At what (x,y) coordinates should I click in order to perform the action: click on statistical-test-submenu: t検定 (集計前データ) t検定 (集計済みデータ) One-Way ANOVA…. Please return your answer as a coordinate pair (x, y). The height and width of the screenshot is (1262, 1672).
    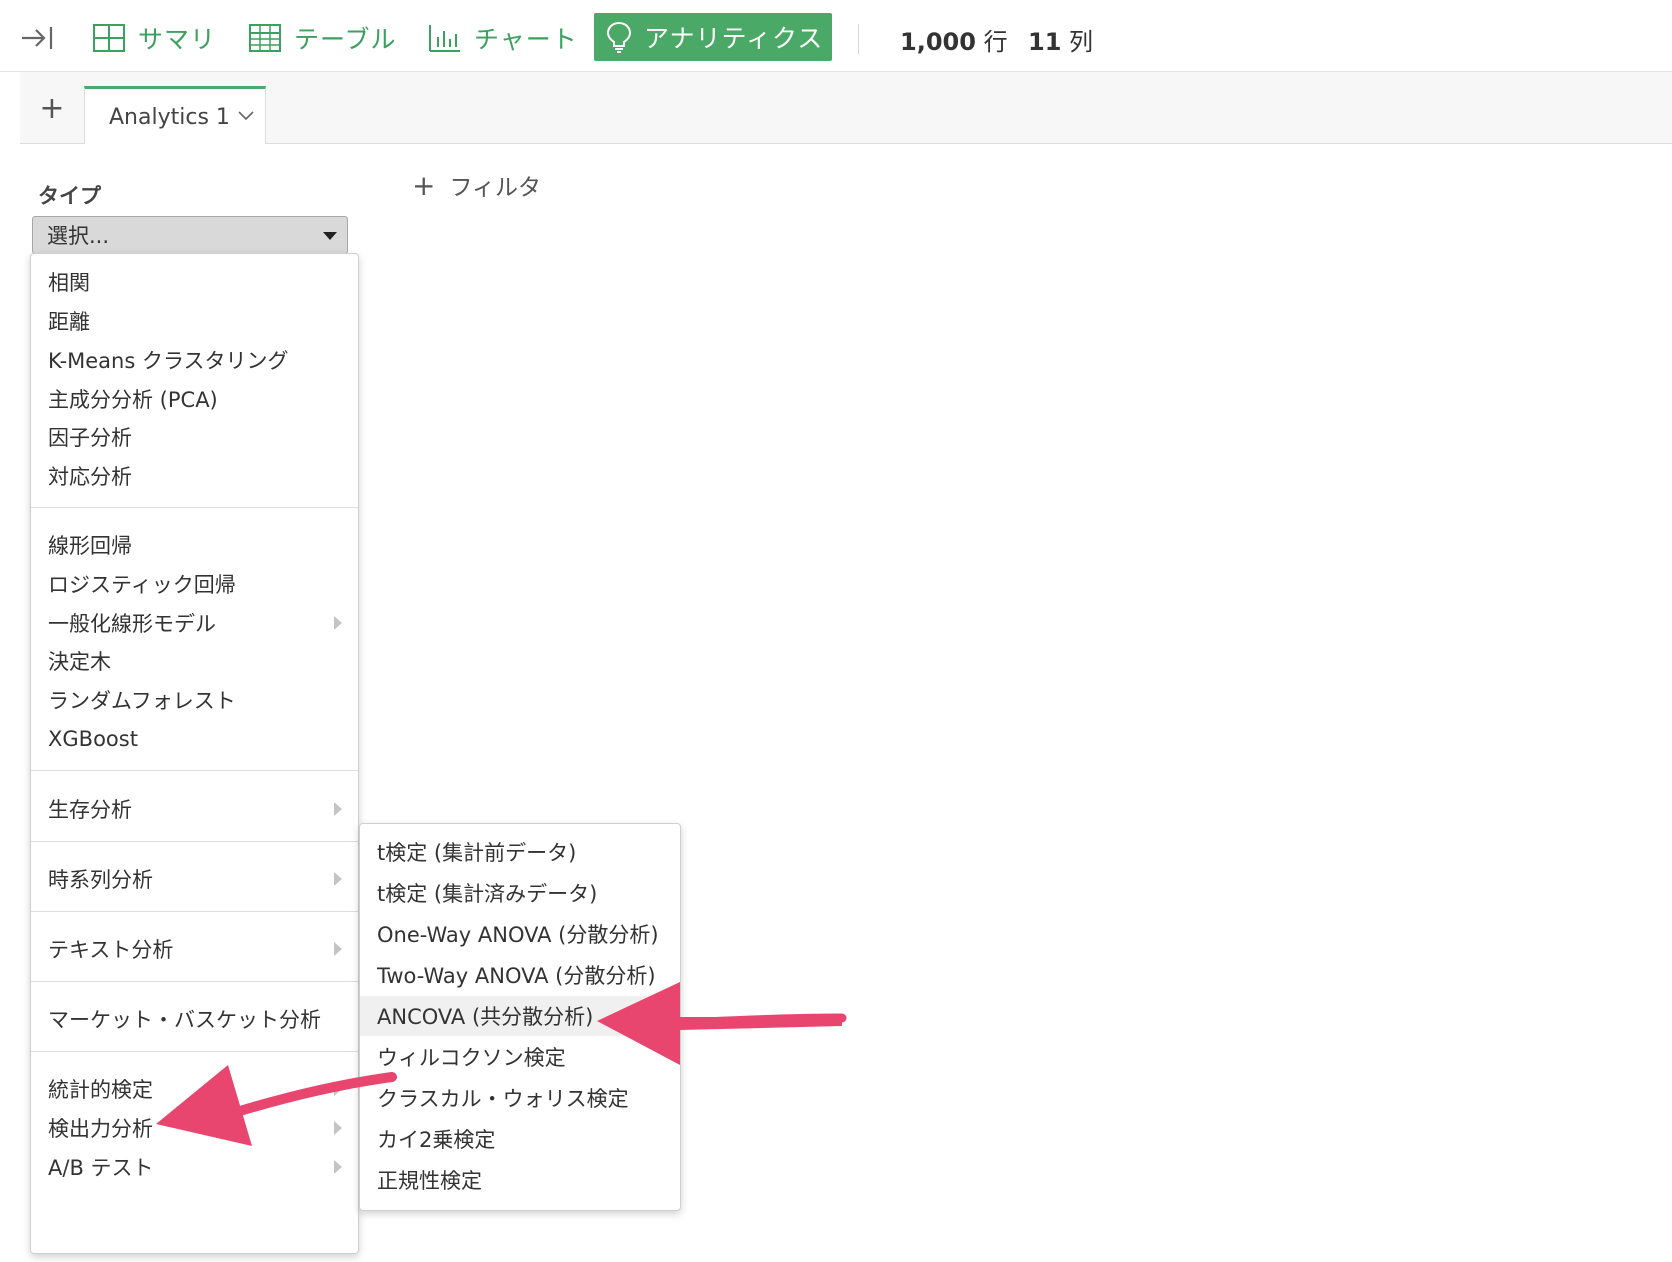
    Looking at the image, I should click on (520, 1017).